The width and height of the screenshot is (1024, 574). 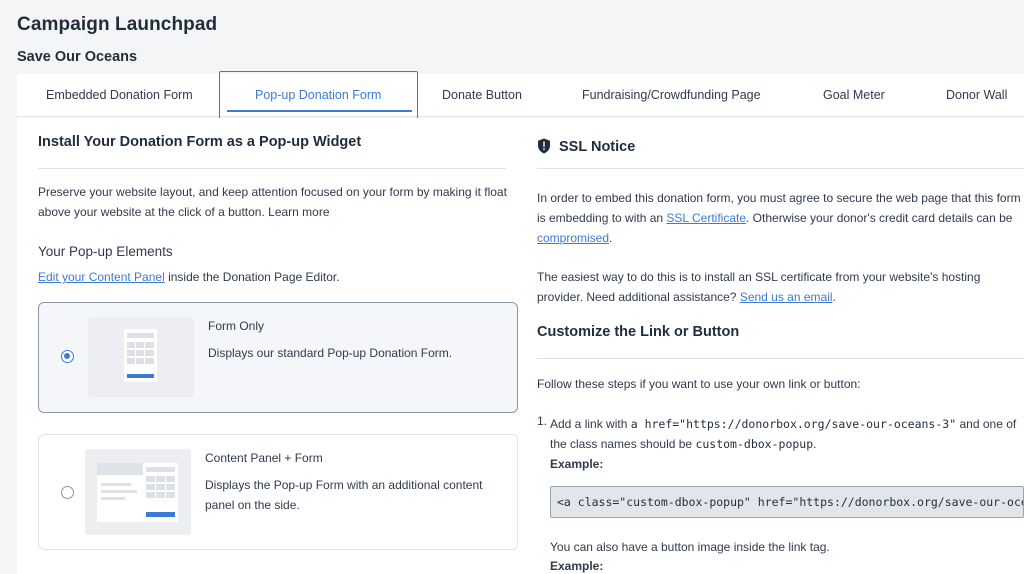 What do you see at coordinates (786, 297) in the screenshot?
I see `send-email-link: Send us an email` at bounding box center [786, 297].